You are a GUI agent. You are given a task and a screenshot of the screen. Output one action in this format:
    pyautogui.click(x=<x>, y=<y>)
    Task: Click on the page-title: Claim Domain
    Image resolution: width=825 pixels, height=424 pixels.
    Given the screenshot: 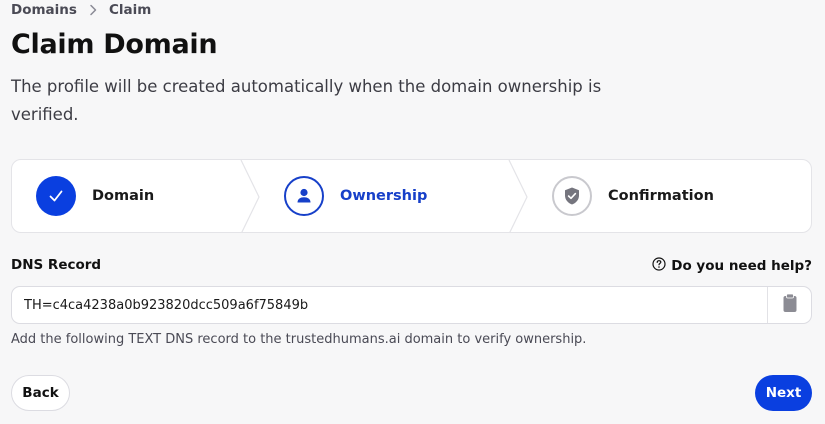 What is the action you would take?
    pyautogui.click(x=114, y=44)
    